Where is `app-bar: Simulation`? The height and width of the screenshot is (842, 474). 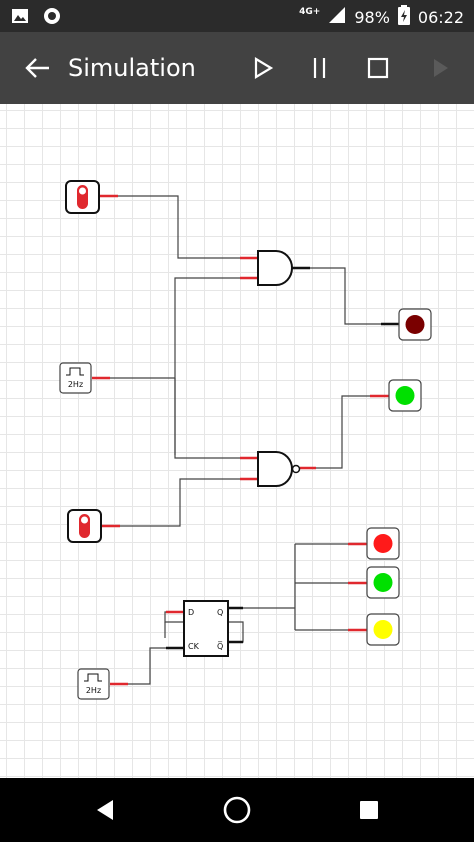
app-bar: Simulation is located at coordinates (237, 68).